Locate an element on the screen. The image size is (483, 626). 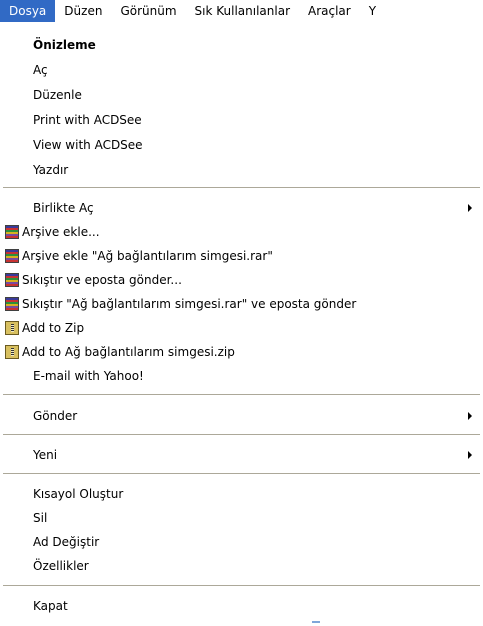
menu-item-send-to: Gönder is located at coordinates (241, 416).